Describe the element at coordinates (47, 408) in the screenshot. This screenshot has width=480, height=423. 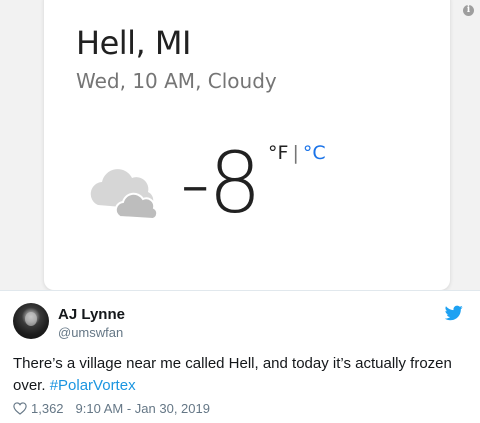
I see `like-count: 1,362` at that location.